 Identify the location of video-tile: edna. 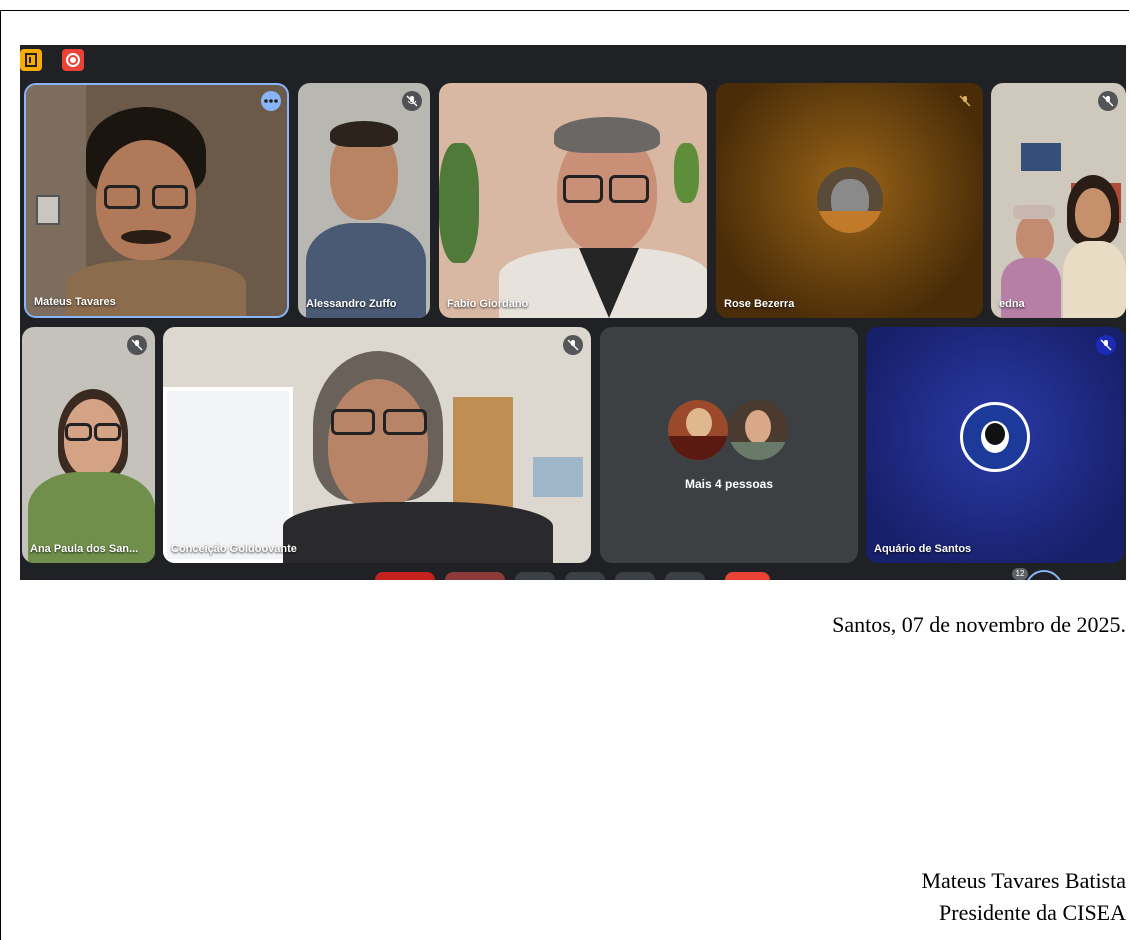
(1058, 200).